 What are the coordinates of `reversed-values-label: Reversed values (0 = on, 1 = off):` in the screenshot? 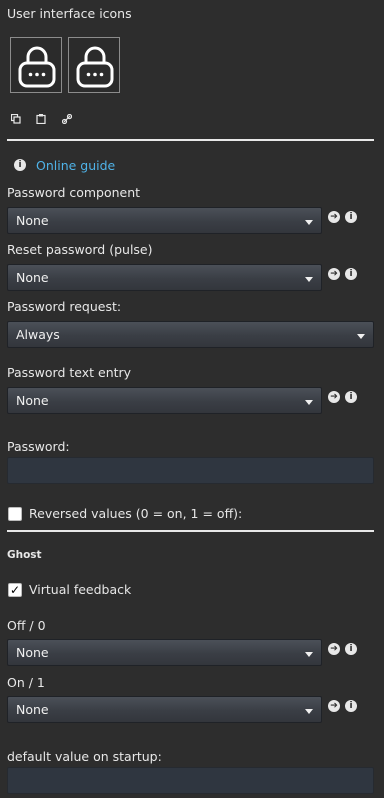 It's located at (136, 513).